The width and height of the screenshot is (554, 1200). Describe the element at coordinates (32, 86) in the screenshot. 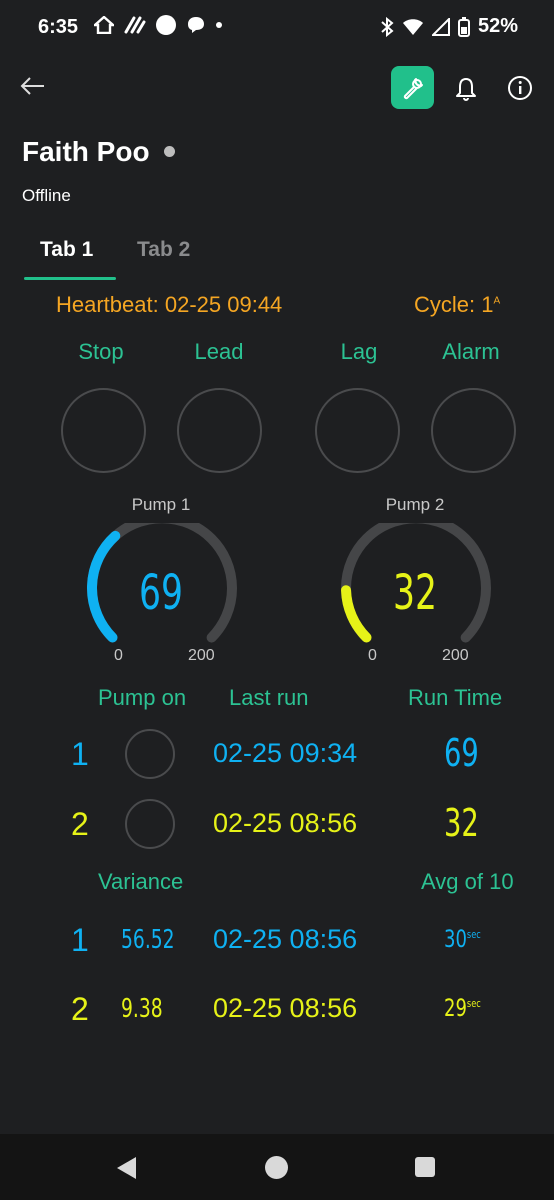

I see `arrow-left-icon` at that location.